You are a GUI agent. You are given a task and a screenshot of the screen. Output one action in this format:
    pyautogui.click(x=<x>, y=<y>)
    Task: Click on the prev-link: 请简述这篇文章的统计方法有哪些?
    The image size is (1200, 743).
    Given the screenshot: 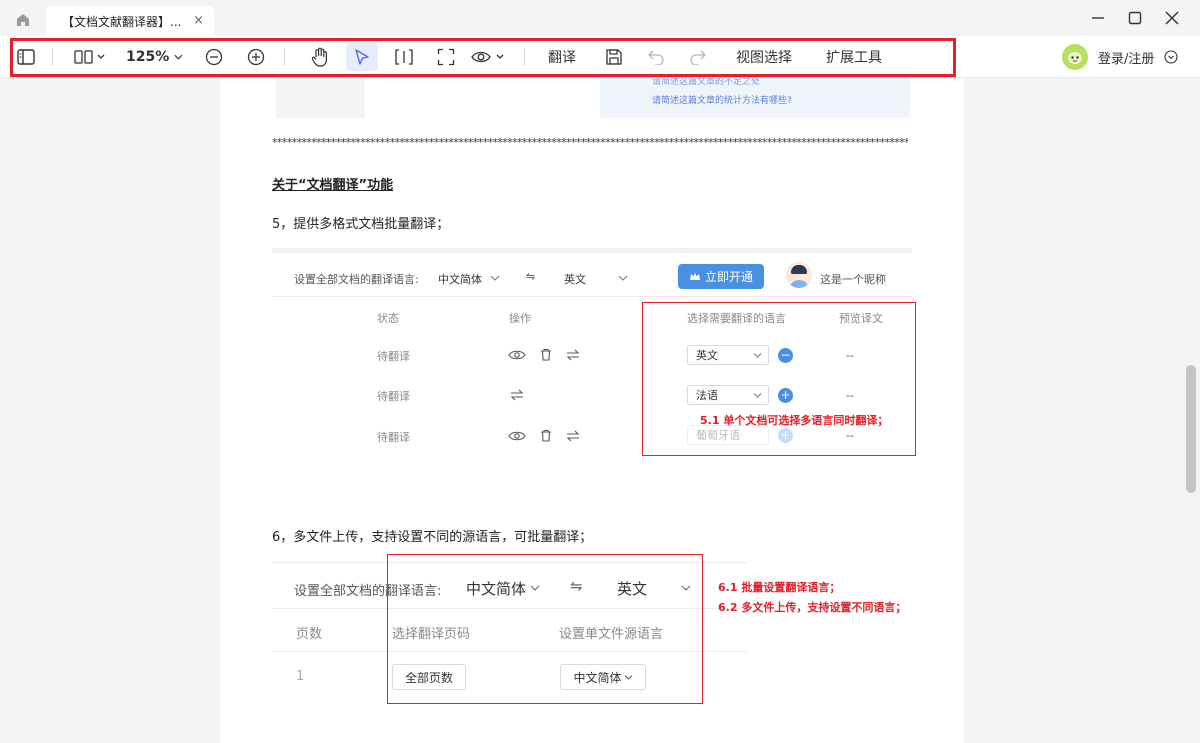 What is the action you would take?
    pyautogui.click(x=722, y=101)
    